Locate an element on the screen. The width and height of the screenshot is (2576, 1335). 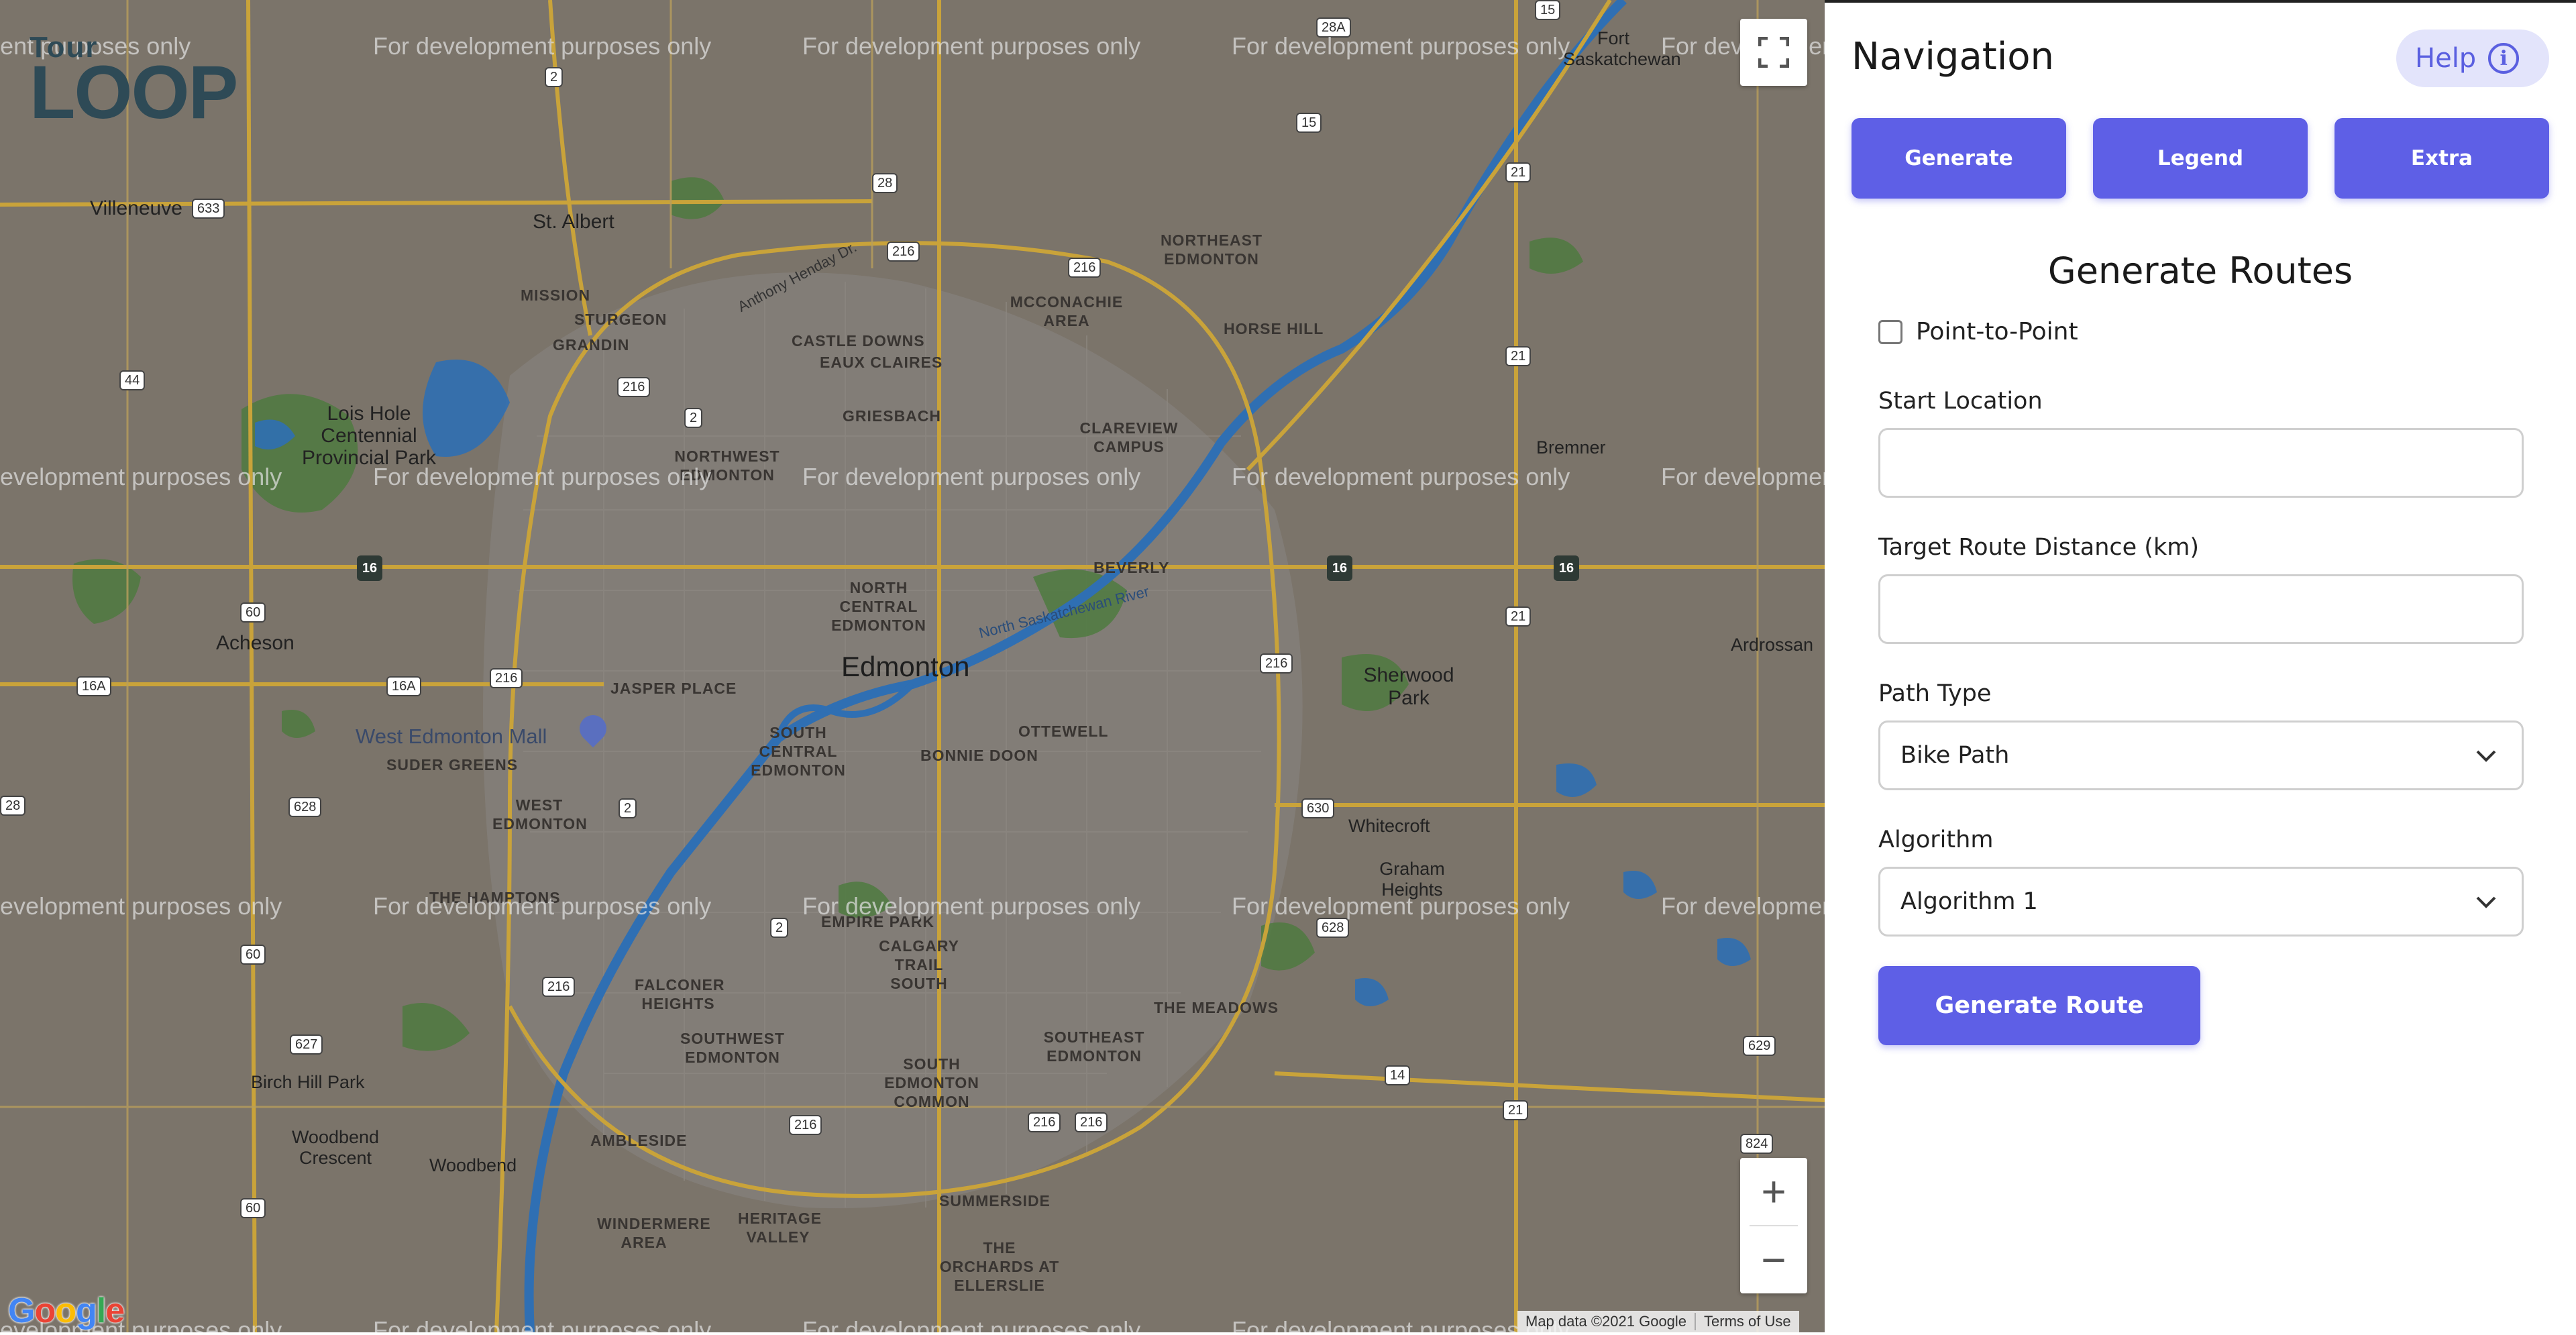
neighbourhood-label: THE ORCHARDS AT ELLERSLIE is located at coordinates (999, 1266).